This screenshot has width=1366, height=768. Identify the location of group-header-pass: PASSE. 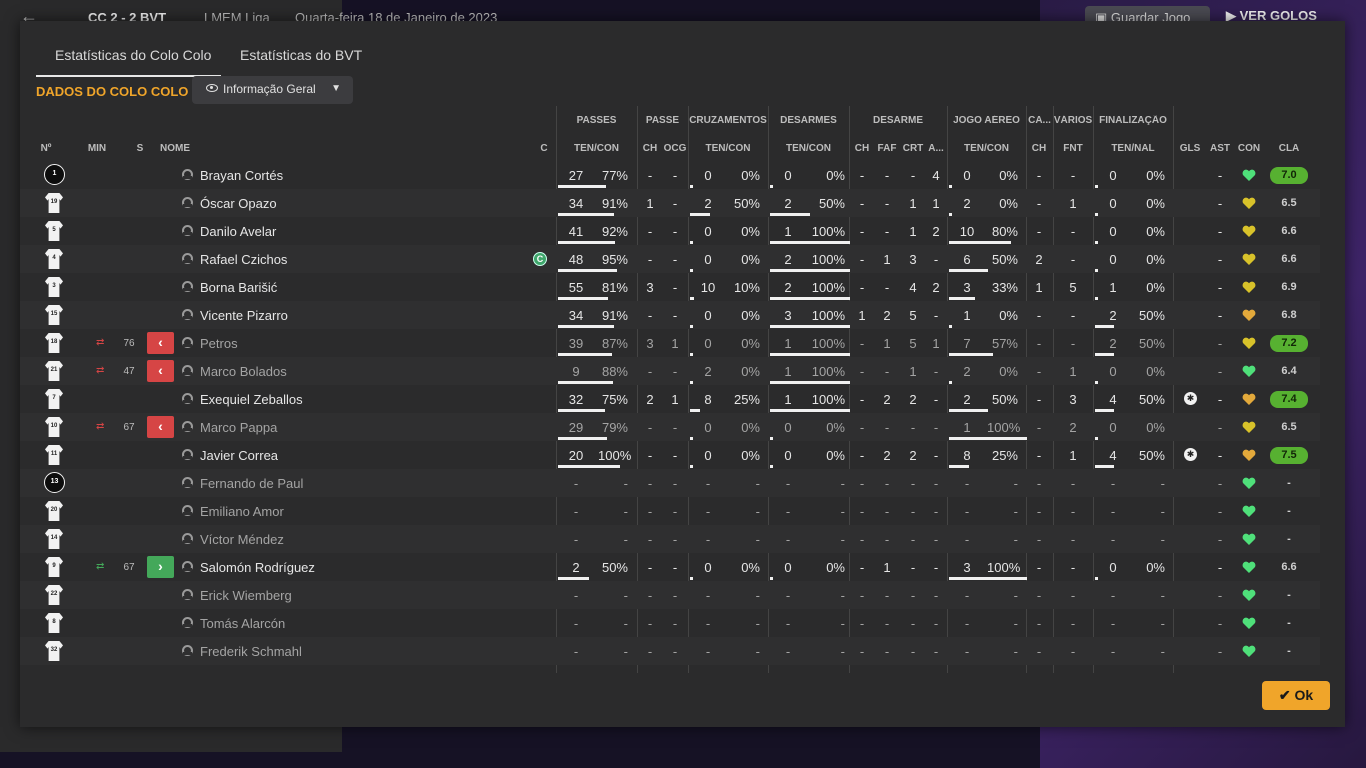
(662, 120).